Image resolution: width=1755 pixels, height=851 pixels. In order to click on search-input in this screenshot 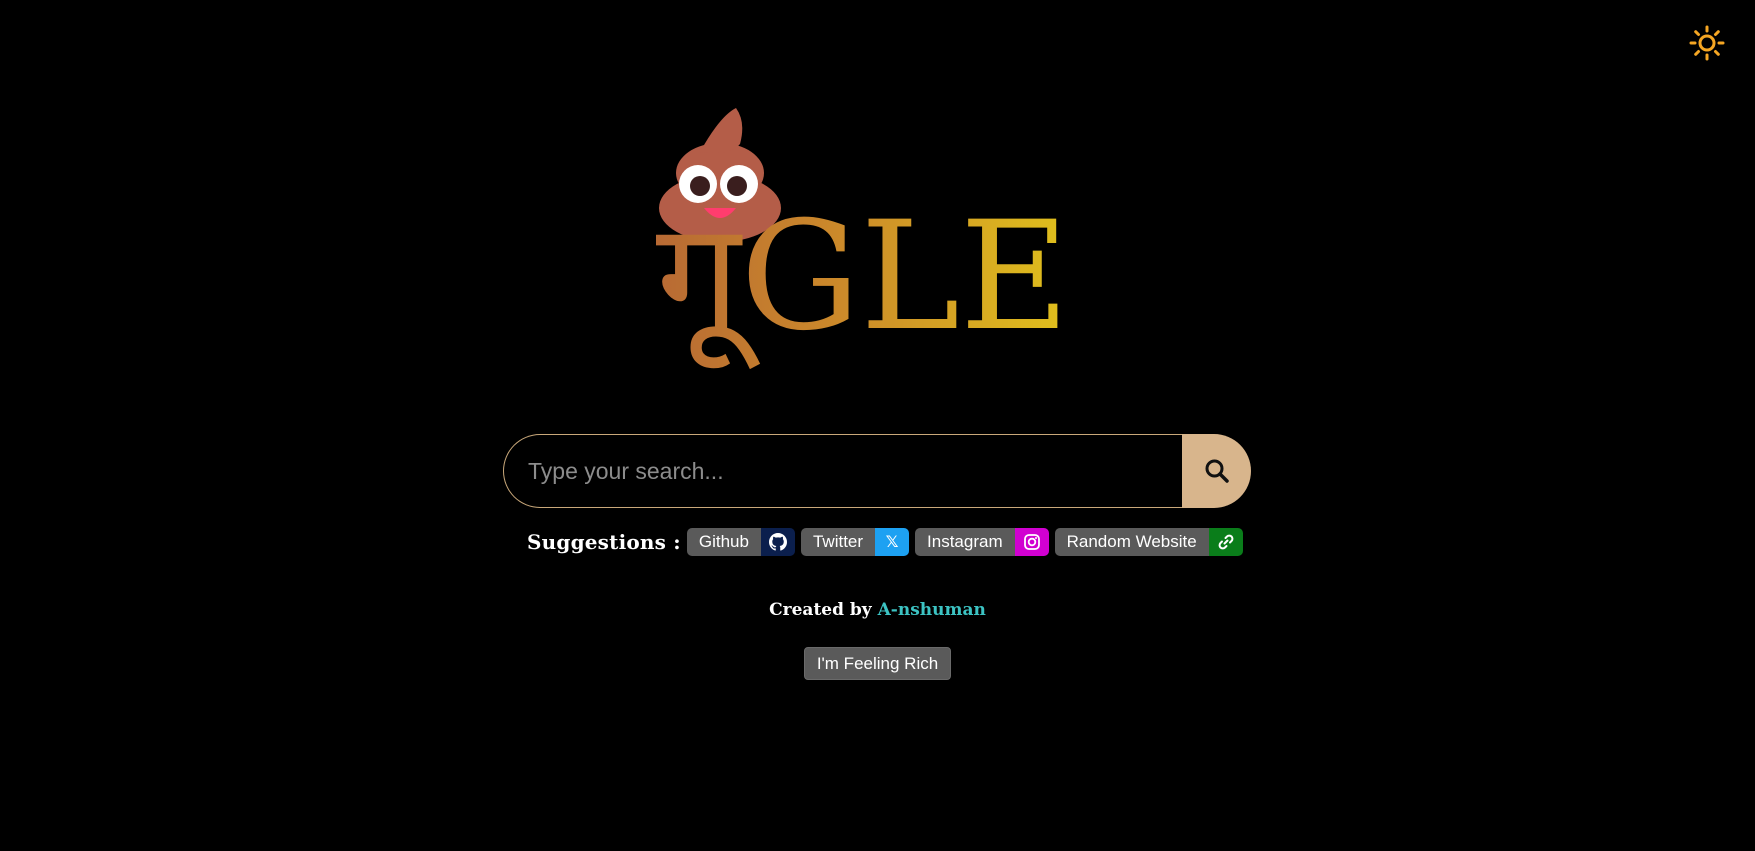, I will do `click(842, 471)`.